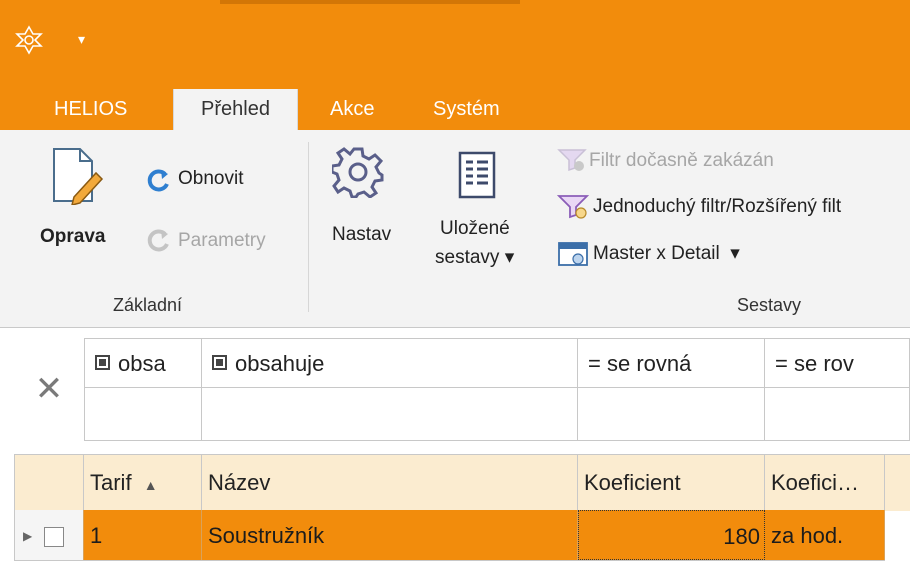 The height and width of the screenshot is (567, 910). Describe the element at coordinates (358, 172) in the screenshot. I see `gear-icon` at that location.